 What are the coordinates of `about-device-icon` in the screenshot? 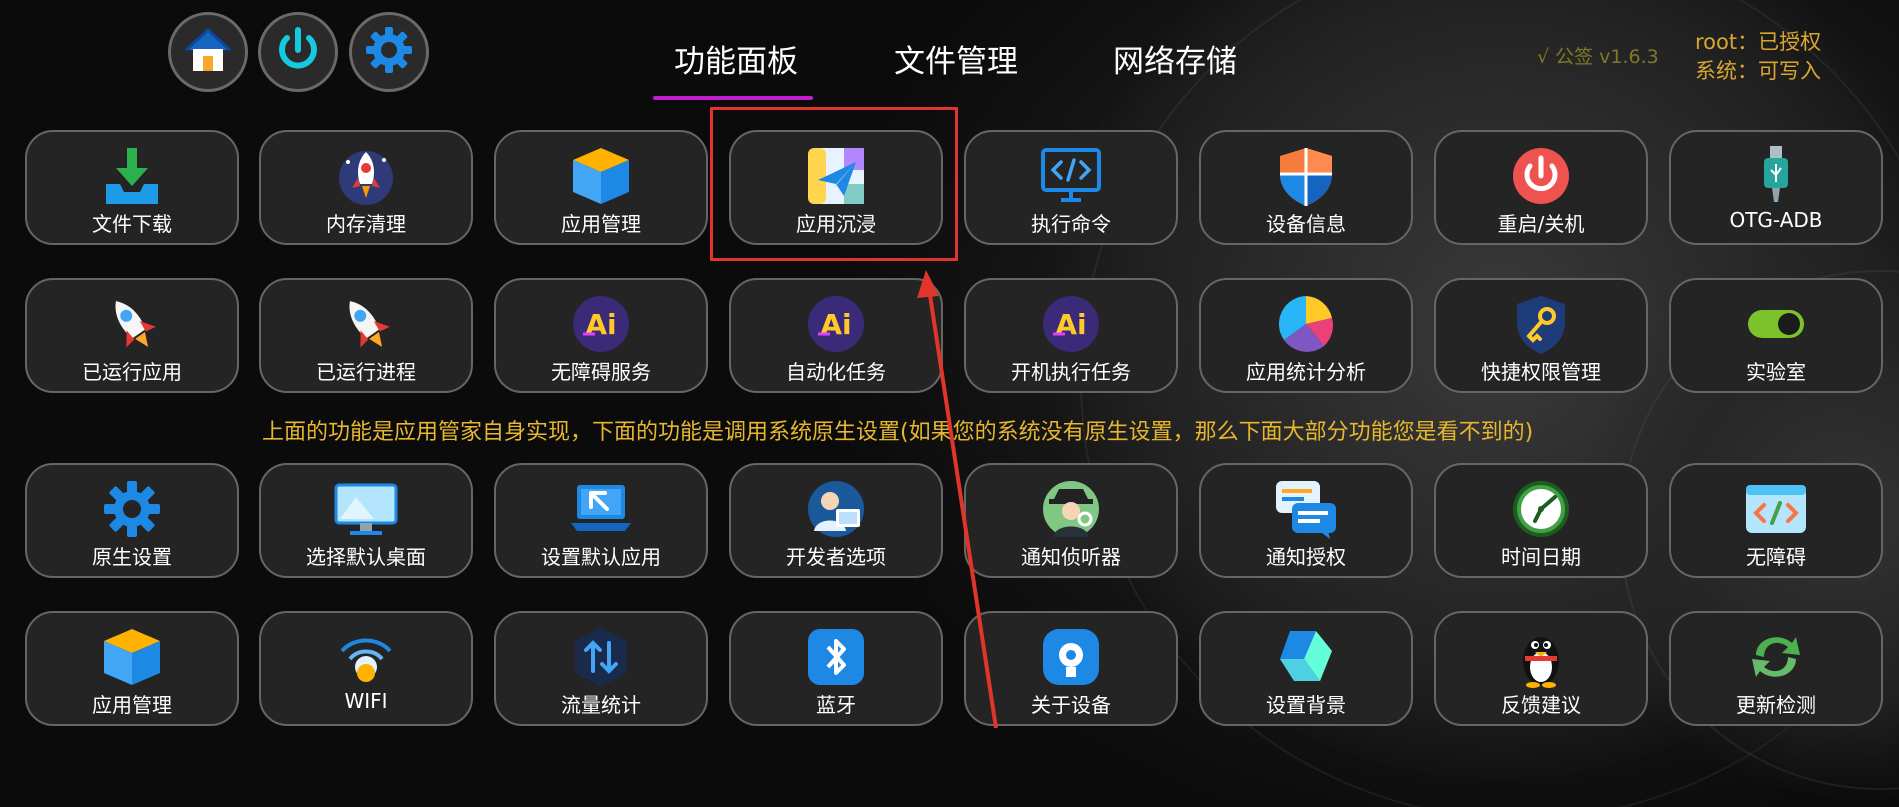 It's located at (1071, 657).